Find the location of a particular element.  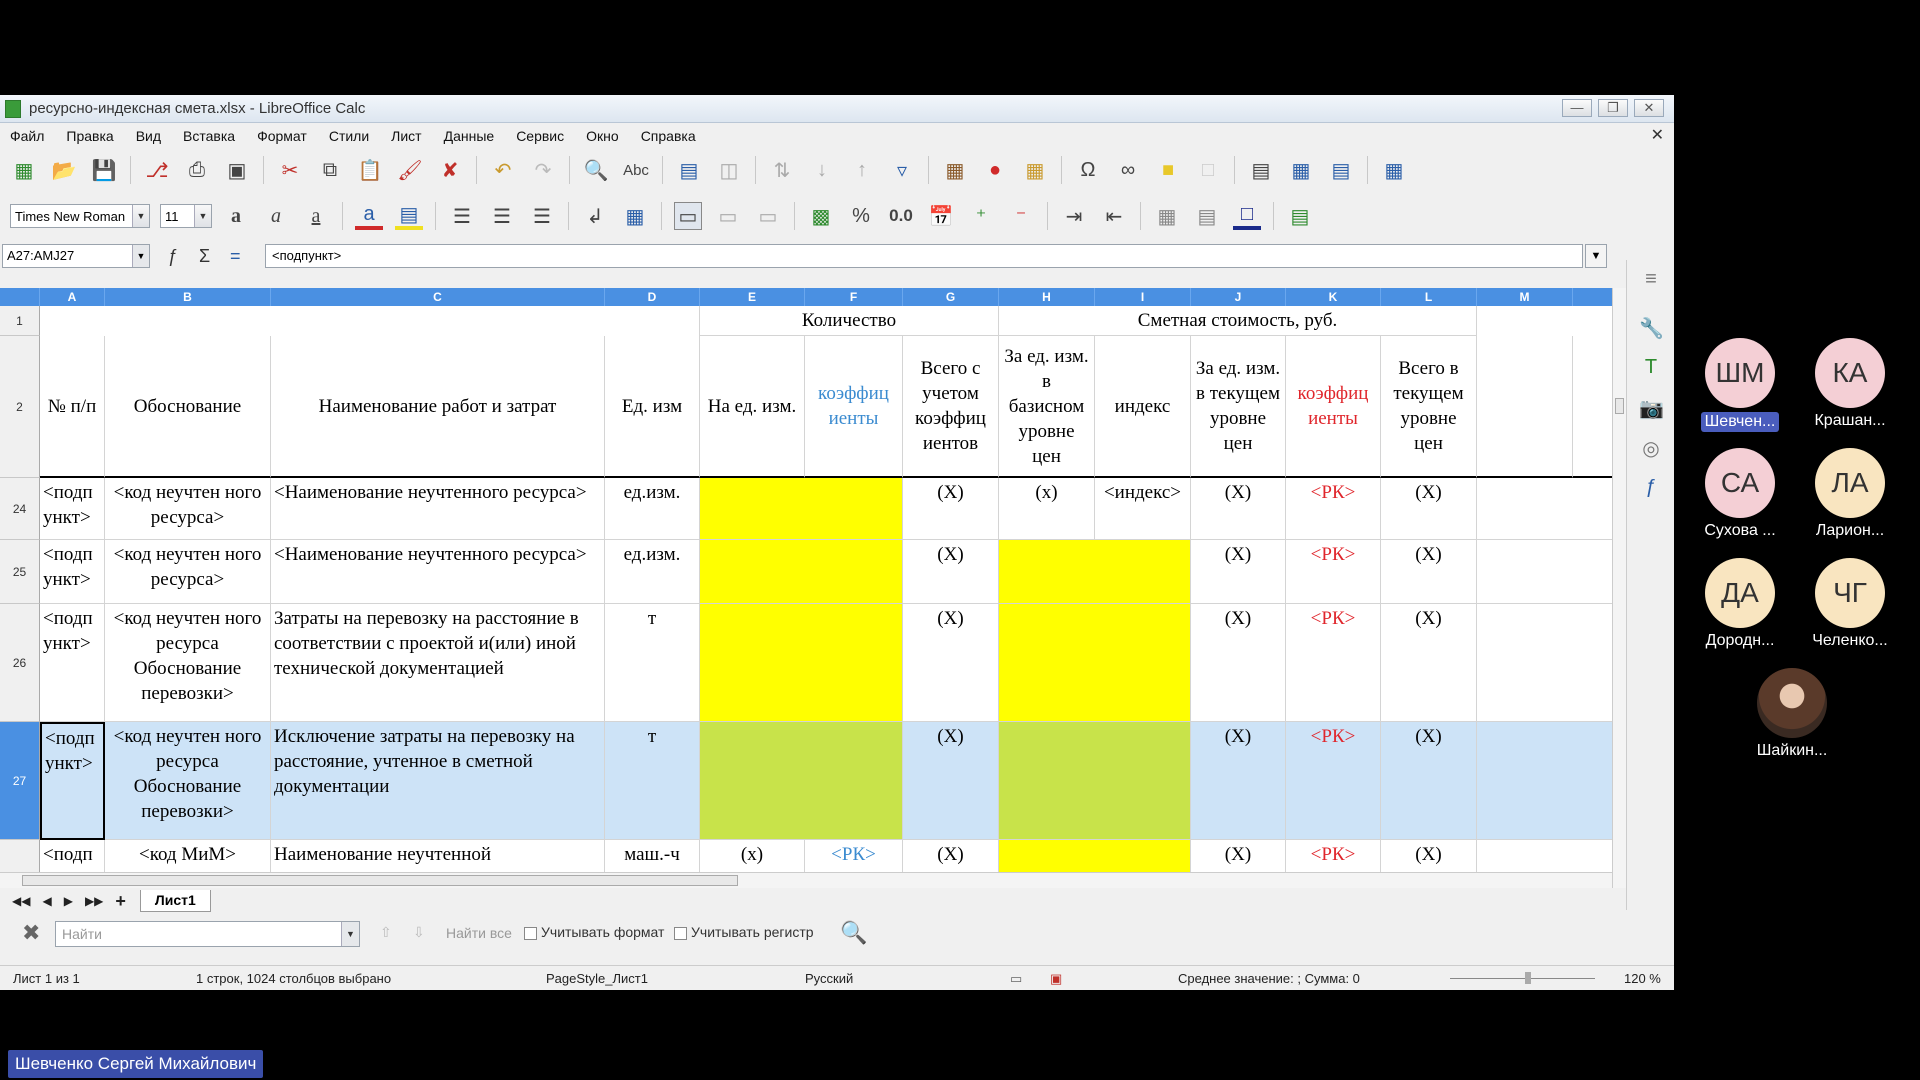

r27-quantity-highlight is located at coordinates (801, 781).